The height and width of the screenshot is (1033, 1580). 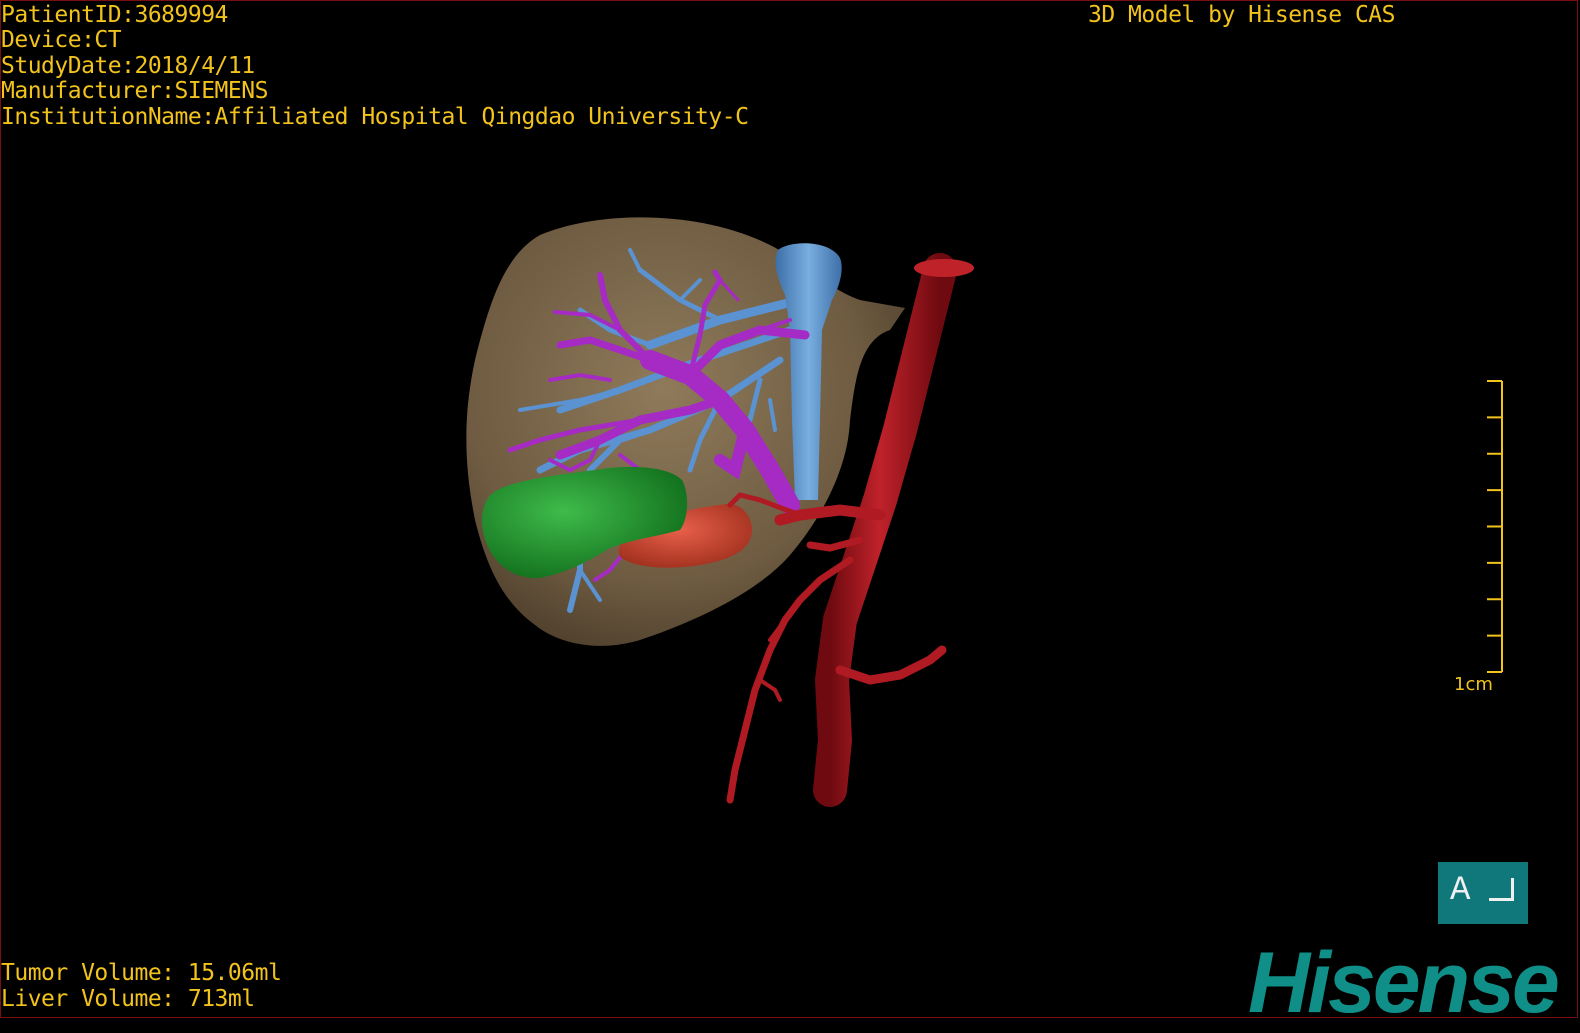 What do you see at coordinates (128, 66) in the screenshot?
I see `study-date-label: StudyDate:2018/4/11` at bounding box center [128, 66].